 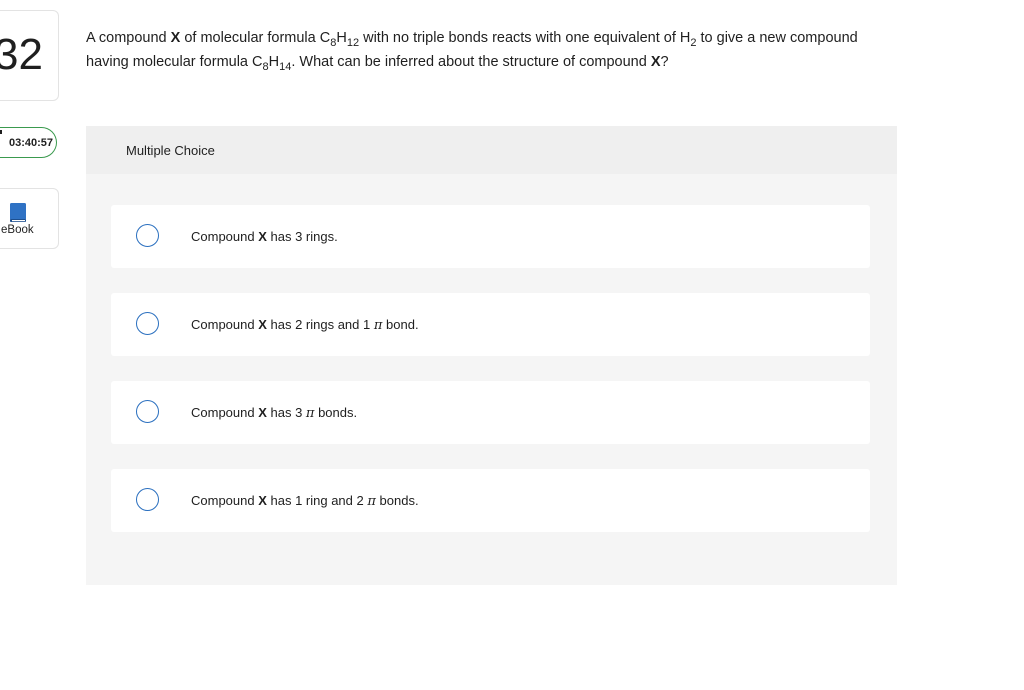 What do you see at coordinates (490, 236) in the screenshot?
I see `answer-option-1: Compound X has 3 rings.` at bounding box center [490, 236].